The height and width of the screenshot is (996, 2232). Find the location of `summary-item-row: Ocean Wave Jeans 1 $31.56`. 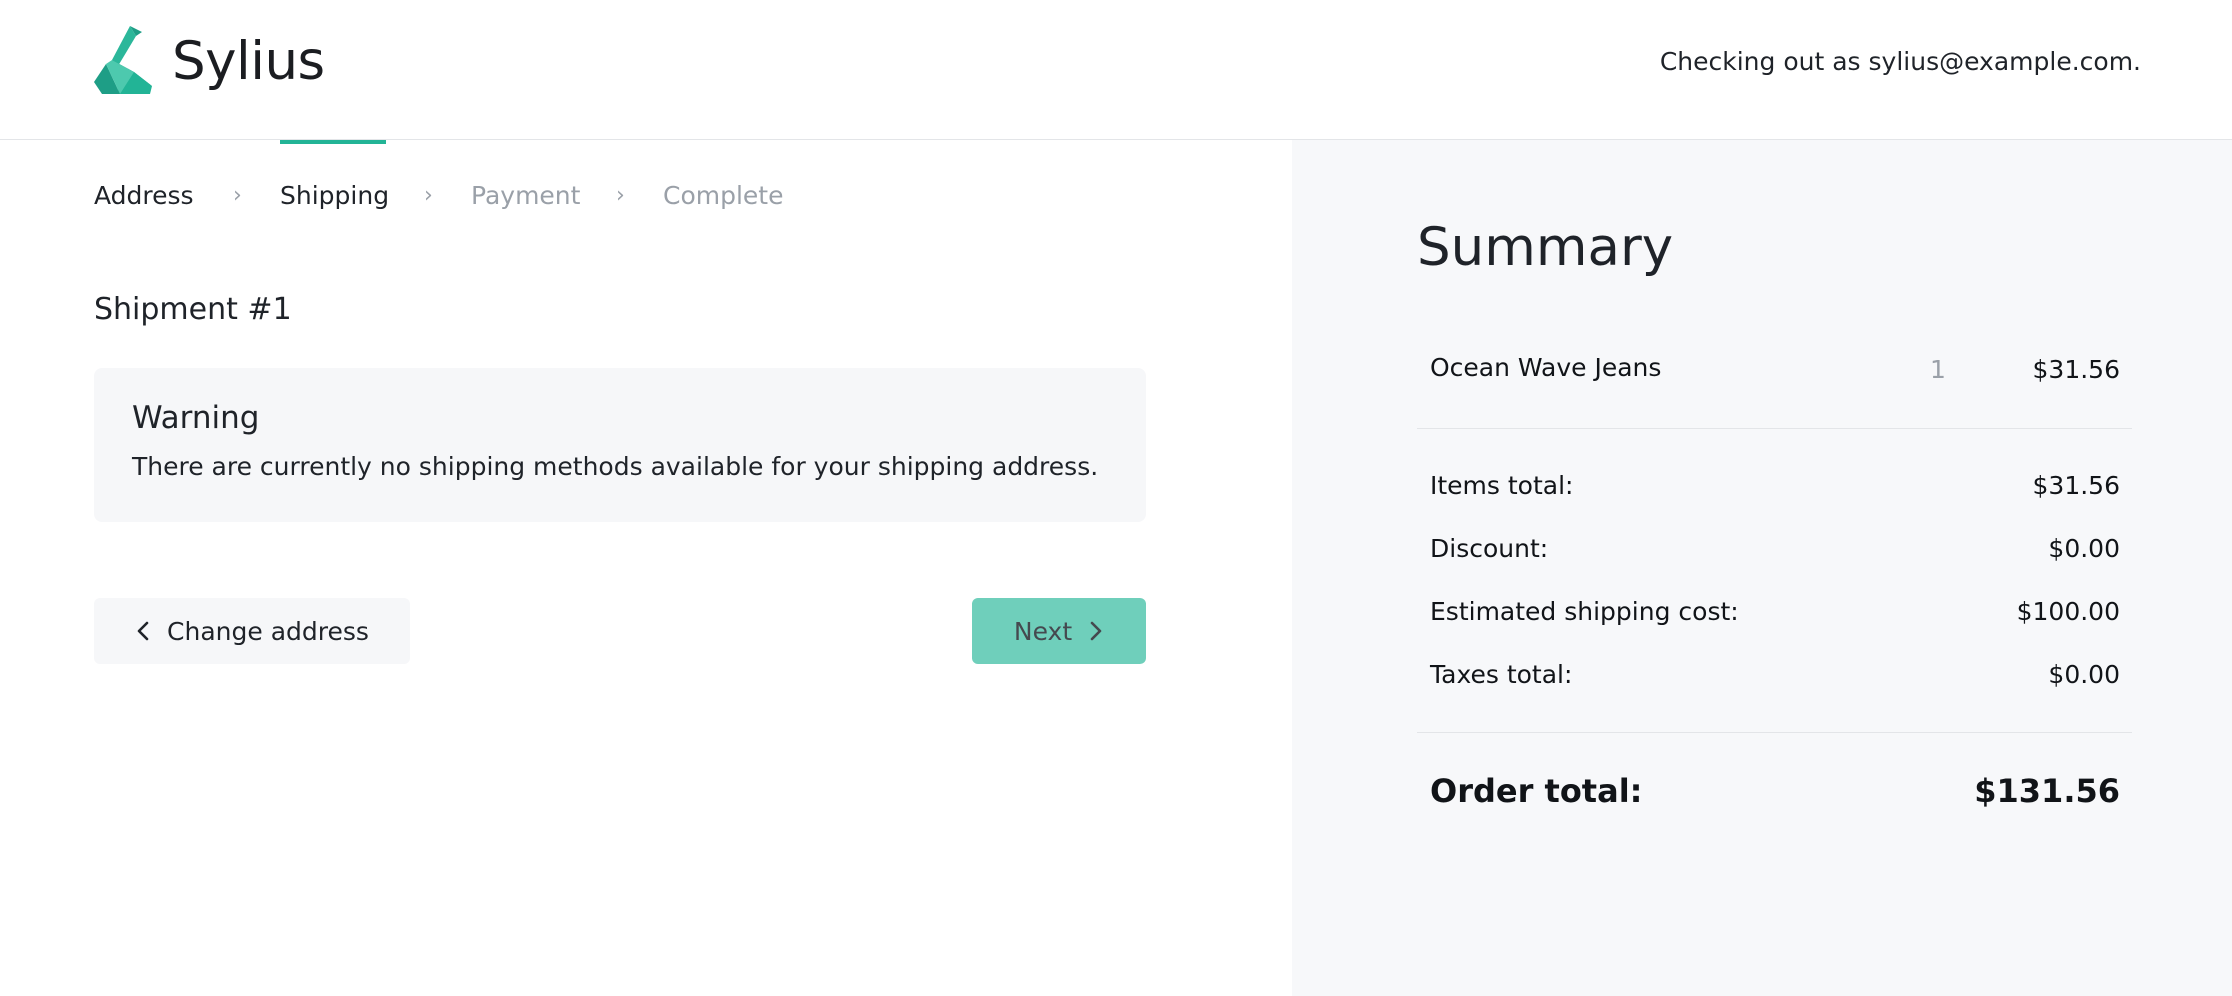

summary-item-row: Ocean Wave Jeans 1 $31.56 is located at coordinates (1774, 368).